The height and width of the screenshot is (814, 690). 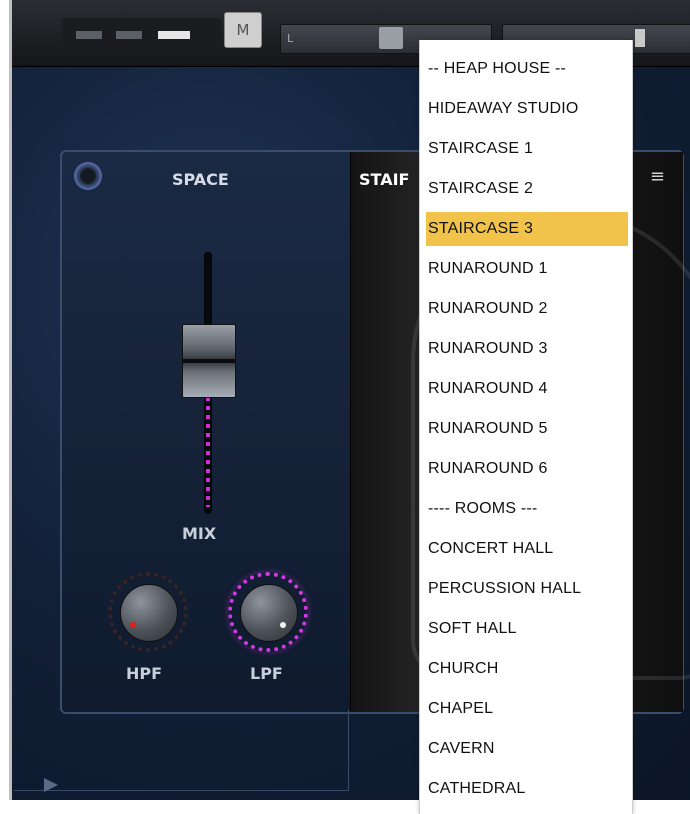 I want to click on lpf-knob, so click(x=268, y=612).